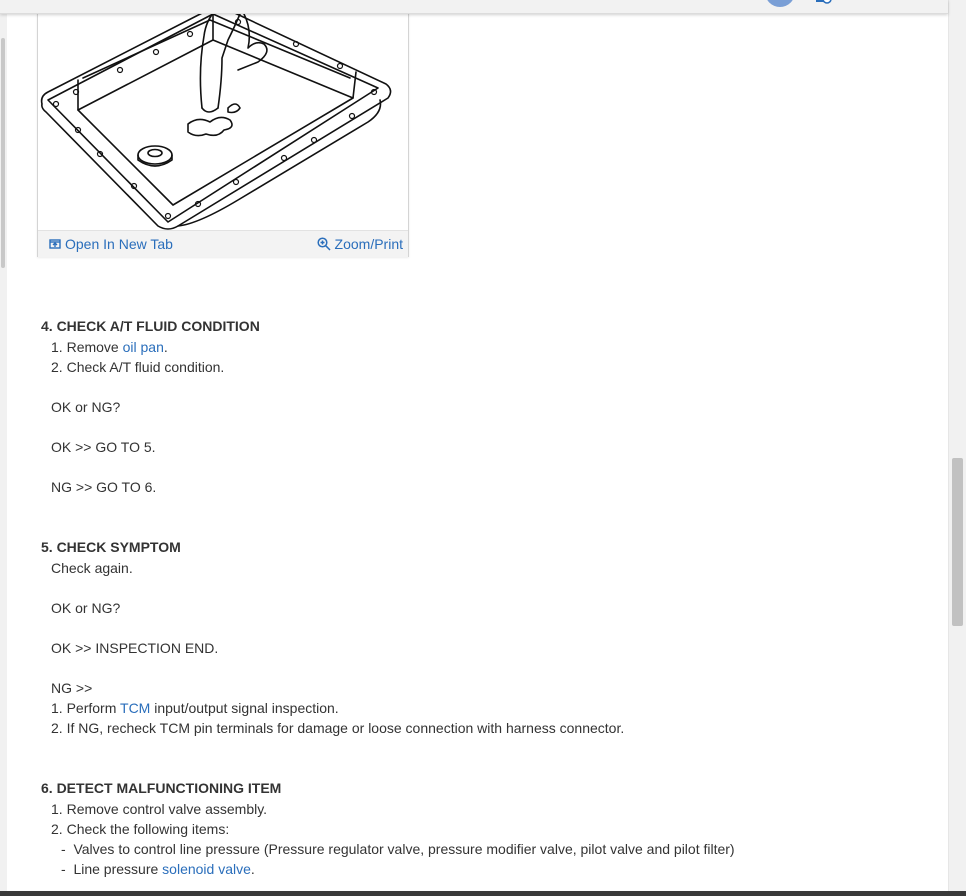  Describe the element at coordinates (216, 117) in the screenshot. I see `oil-pan-illustration` at that location.